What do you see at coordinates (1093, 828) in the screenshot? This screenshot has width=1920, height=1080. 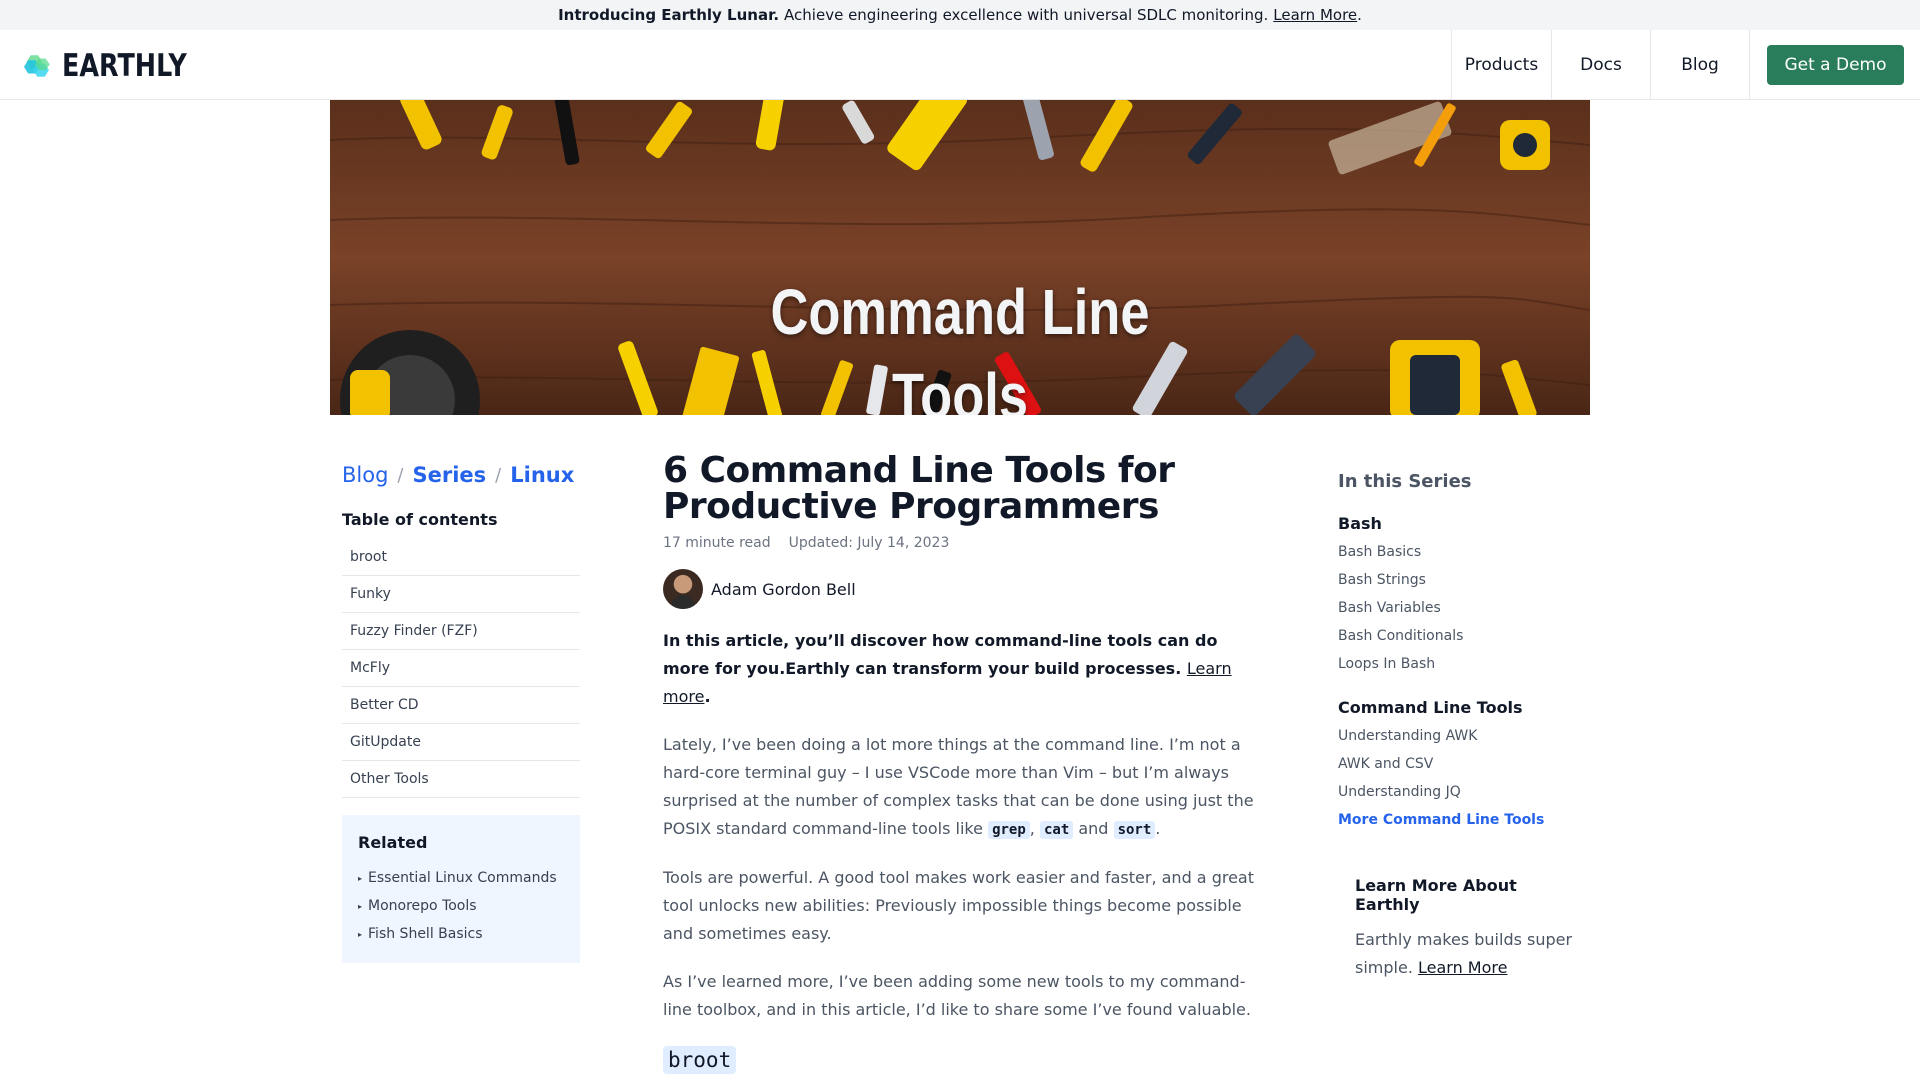 I see `word-and: and` at bounding box center [1093, 828].